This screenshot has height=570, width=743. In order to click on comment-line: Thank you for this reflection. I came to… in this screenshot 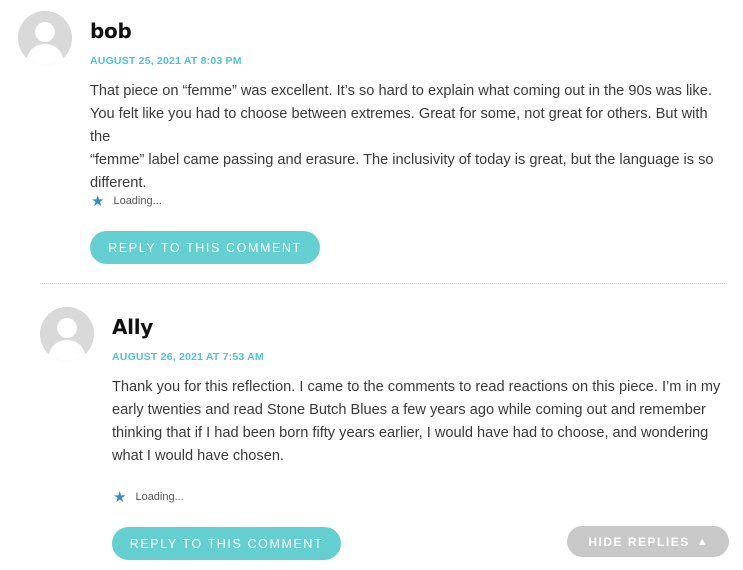, I will do `click(416, 387)`.